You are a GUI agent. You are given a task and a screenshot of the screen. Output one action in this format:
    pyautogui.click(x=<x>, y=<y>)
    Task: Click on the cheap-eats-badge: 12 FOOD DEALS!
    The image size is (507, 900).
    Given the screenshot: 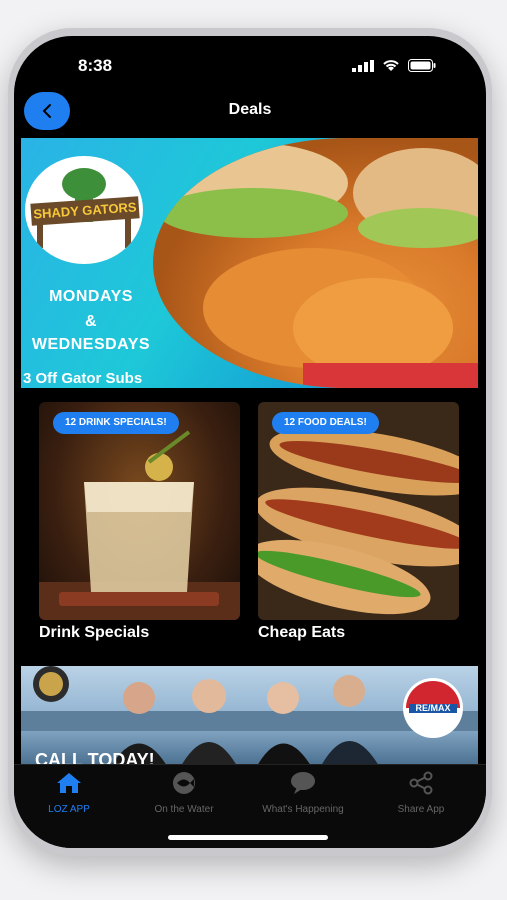 What is the action you would take?
    pyautogui.click(x=325, y=423)
    